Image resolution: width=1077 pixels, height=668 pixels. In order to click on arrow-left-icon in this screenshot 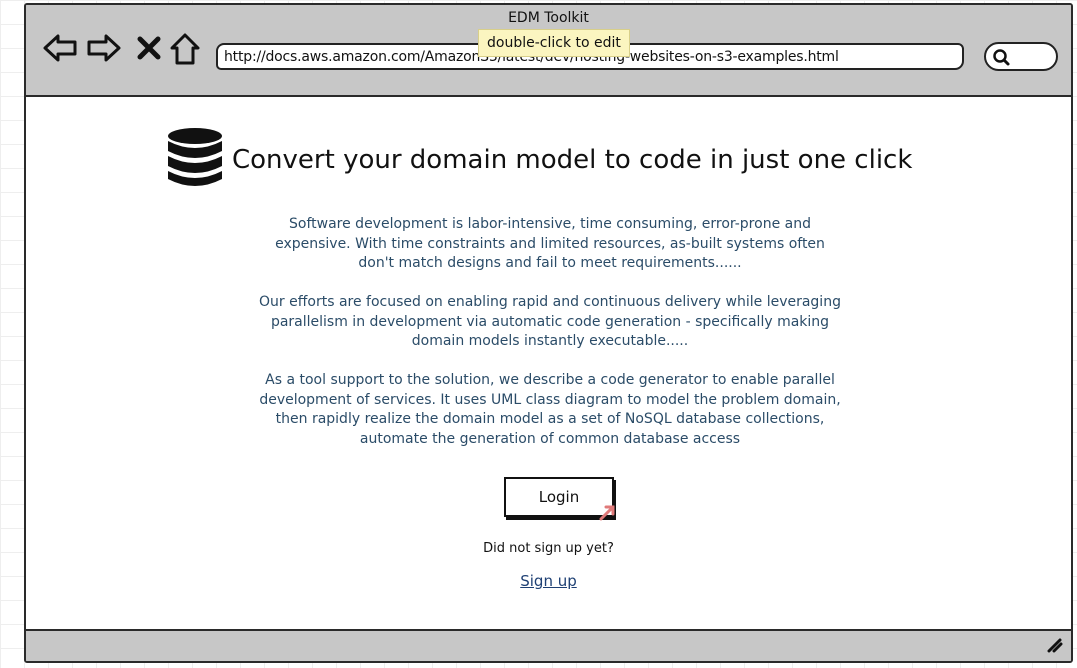, I will do `click(60, 50)`.